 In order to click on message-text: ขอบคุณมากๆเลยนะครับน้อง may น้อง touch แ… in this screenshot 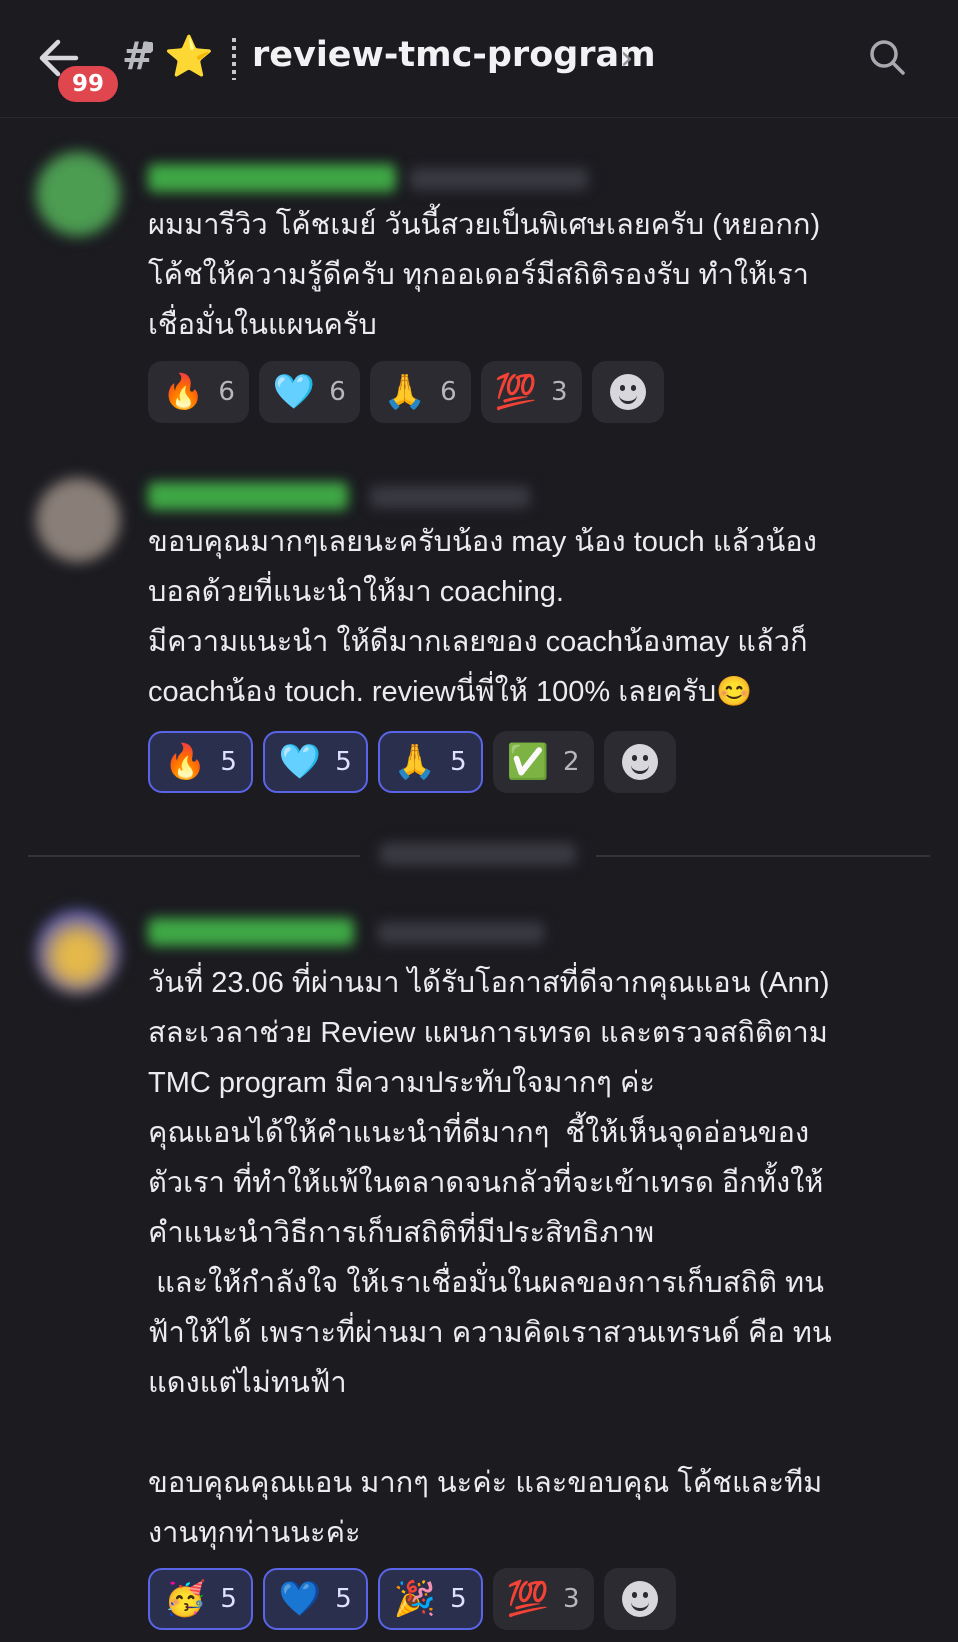, I will do `click(482, 617)`.